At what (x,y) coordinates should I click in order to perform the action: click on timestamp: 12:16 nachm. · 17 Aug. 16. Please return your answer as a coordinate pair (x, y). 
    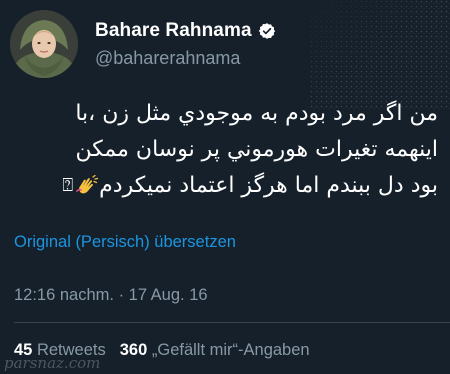
    Looking at the image, I should click on (111, 295).